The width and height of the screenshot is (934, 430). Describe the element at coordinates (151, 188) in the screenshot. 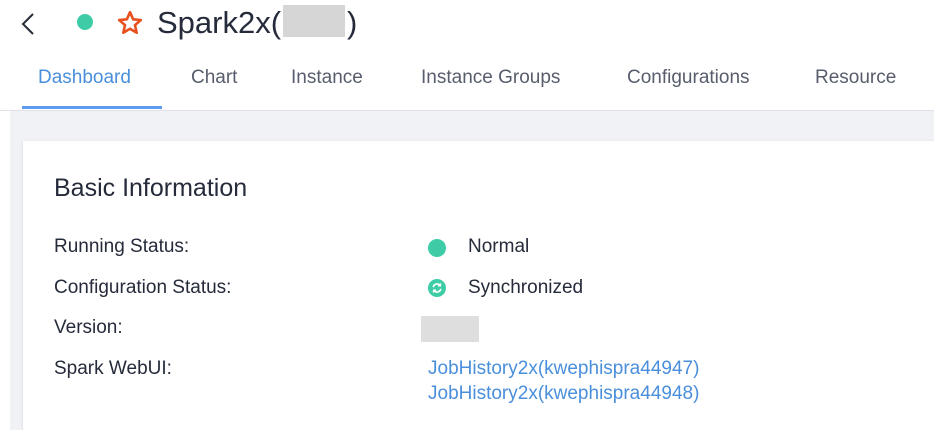

I see `card-title: Basic Information` at that location.